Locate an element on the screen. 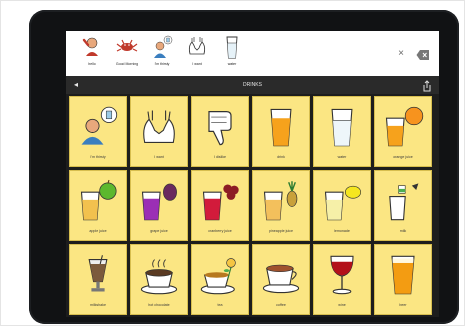 This screenshot has height=326, width=465. share-button is located at coordinates (427, 85).